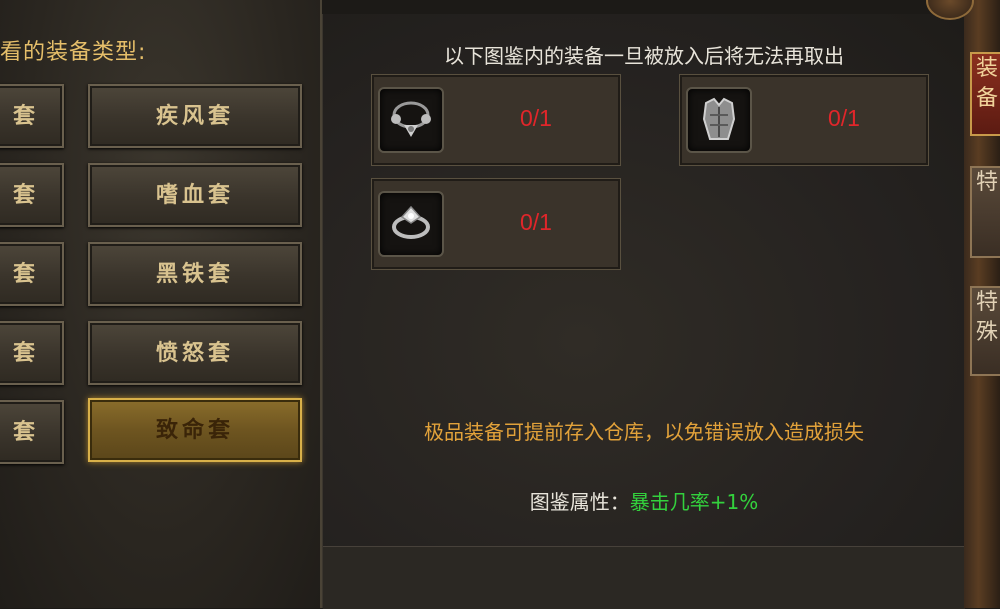 This screenshot has height=609, width=1000. I want to click on set-button-label: 嗜血套, so click(194, 195).